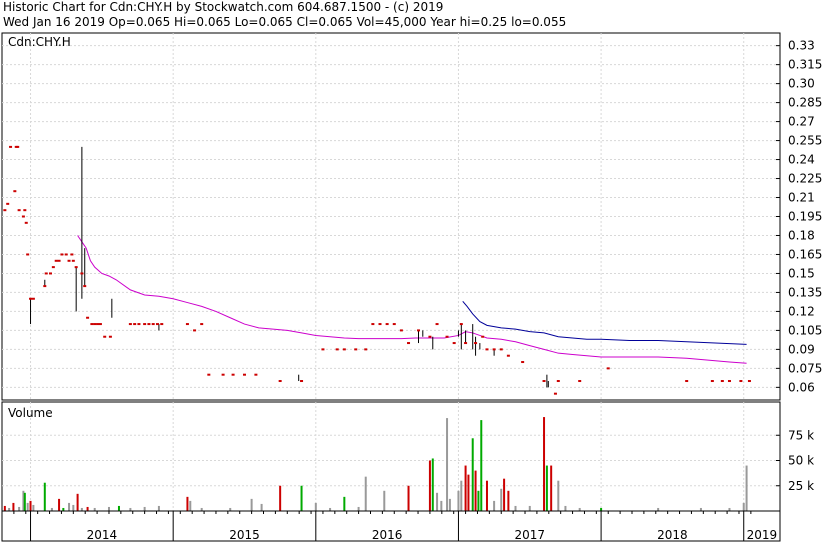  Describe the element at coordinates (762, 535) in the screenshot. I see `year-label: 2019` at that location.